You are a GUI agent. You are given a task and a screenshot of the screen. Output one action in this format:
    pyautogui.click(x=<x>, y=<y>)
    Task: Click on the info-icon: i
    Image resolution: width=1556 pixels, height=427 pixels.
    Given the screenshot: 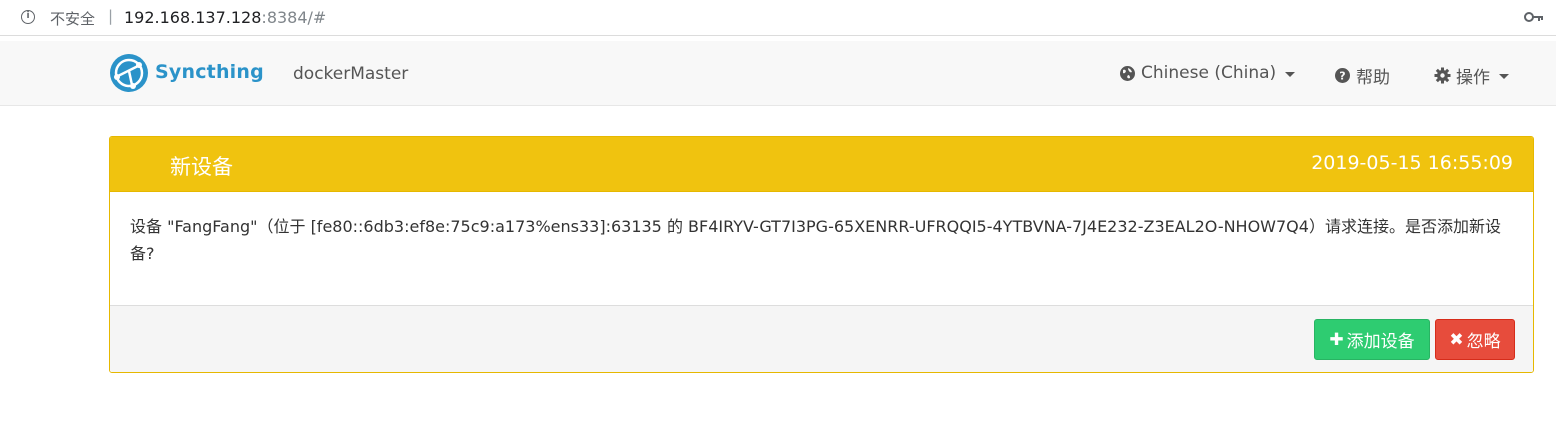 What is the action you would take?
    pyautogui.click(x=28, y=17)
    